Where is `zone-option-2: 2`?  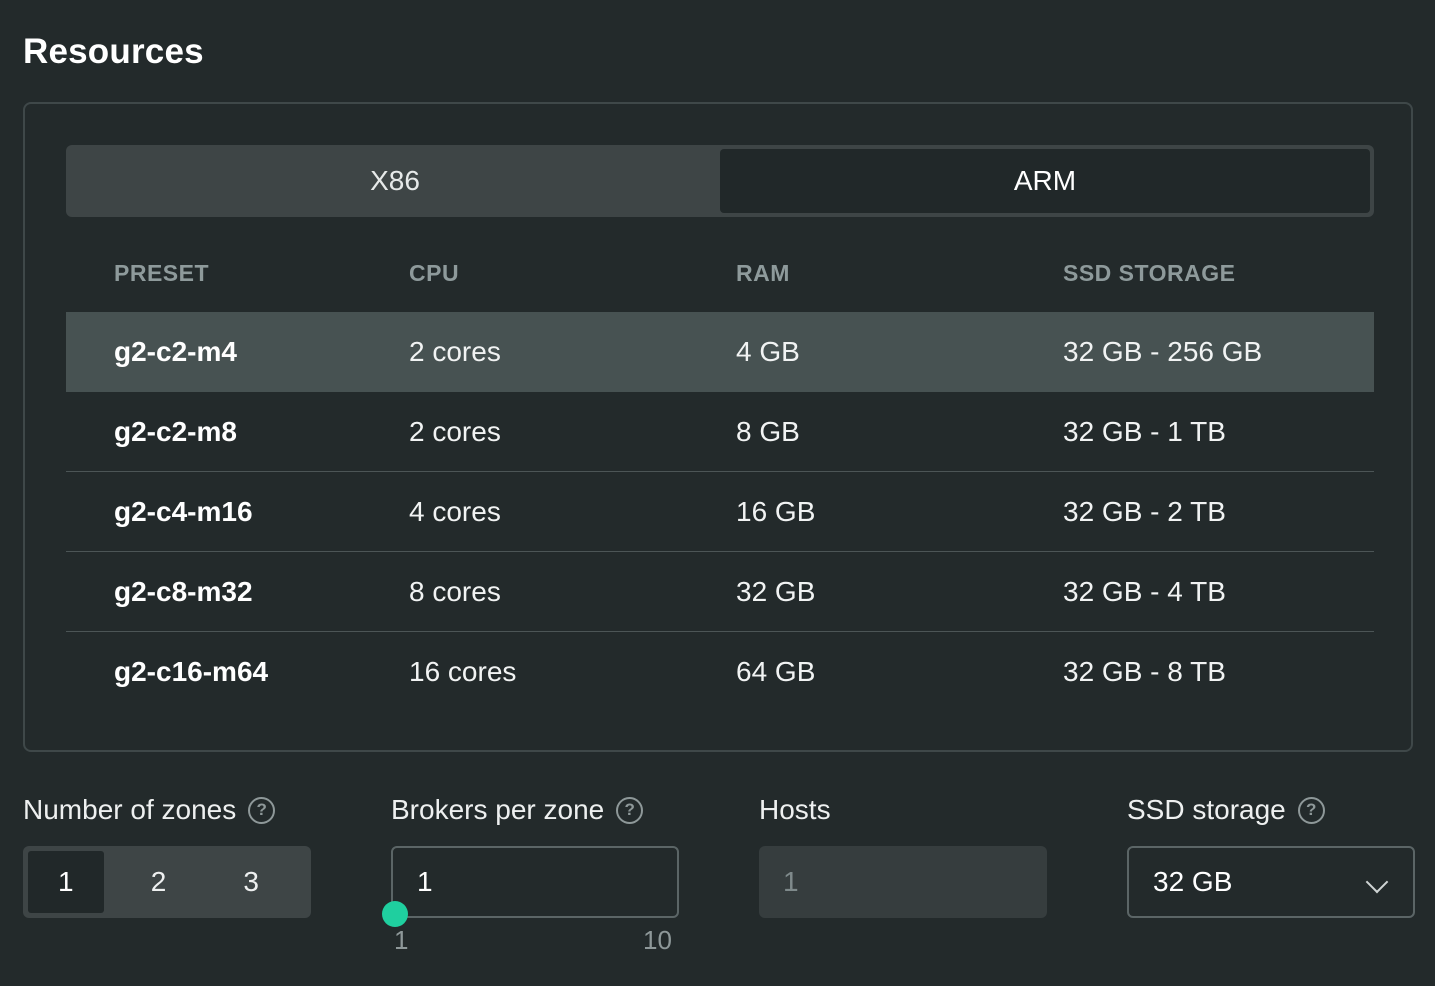 zone-option-2: 2 is located at coordinates (159, 882).